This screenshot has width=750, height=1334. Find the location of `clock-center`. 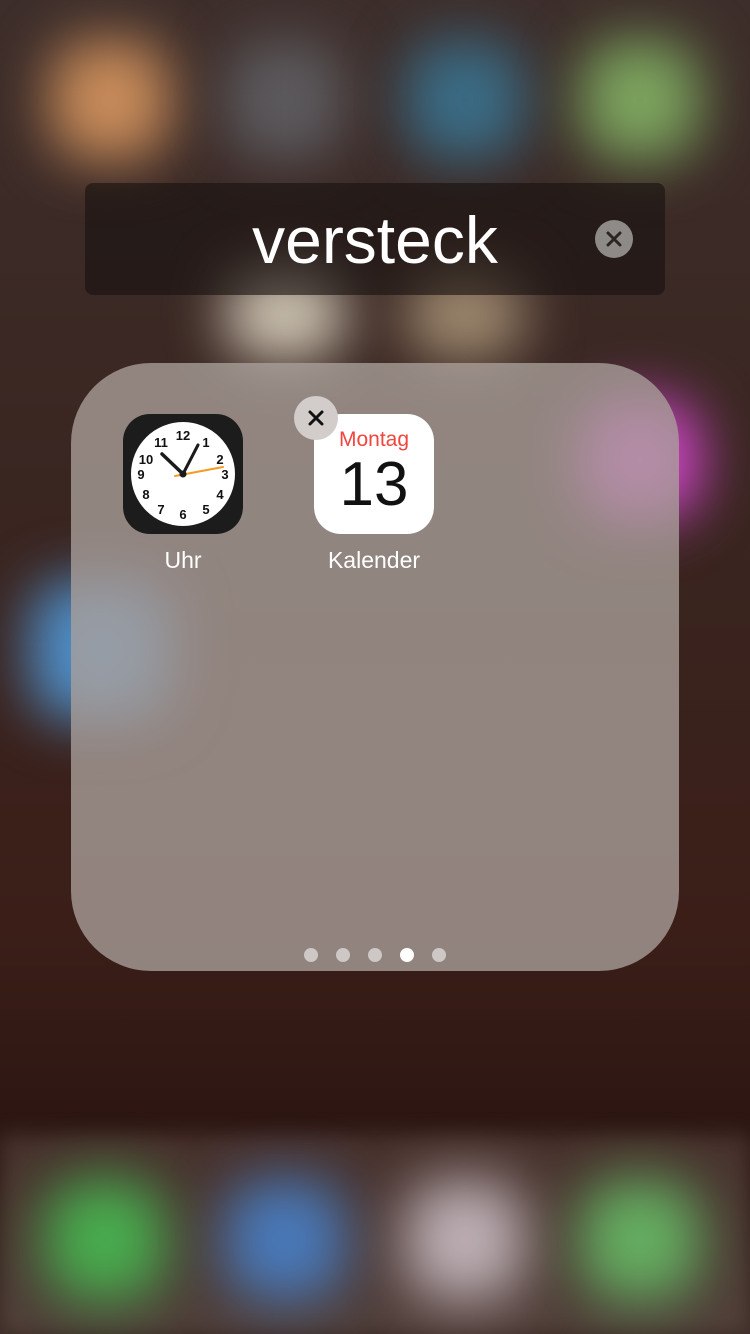

clock-center is located at coordinates (183, 474).